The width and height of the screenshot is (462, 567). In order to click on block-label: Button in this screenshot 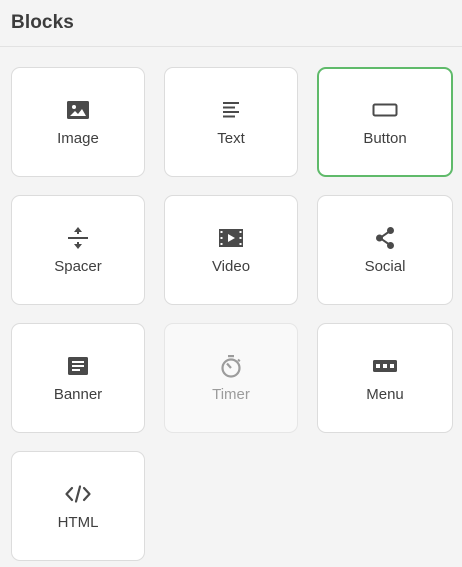, I will do `click(385, 138)`.